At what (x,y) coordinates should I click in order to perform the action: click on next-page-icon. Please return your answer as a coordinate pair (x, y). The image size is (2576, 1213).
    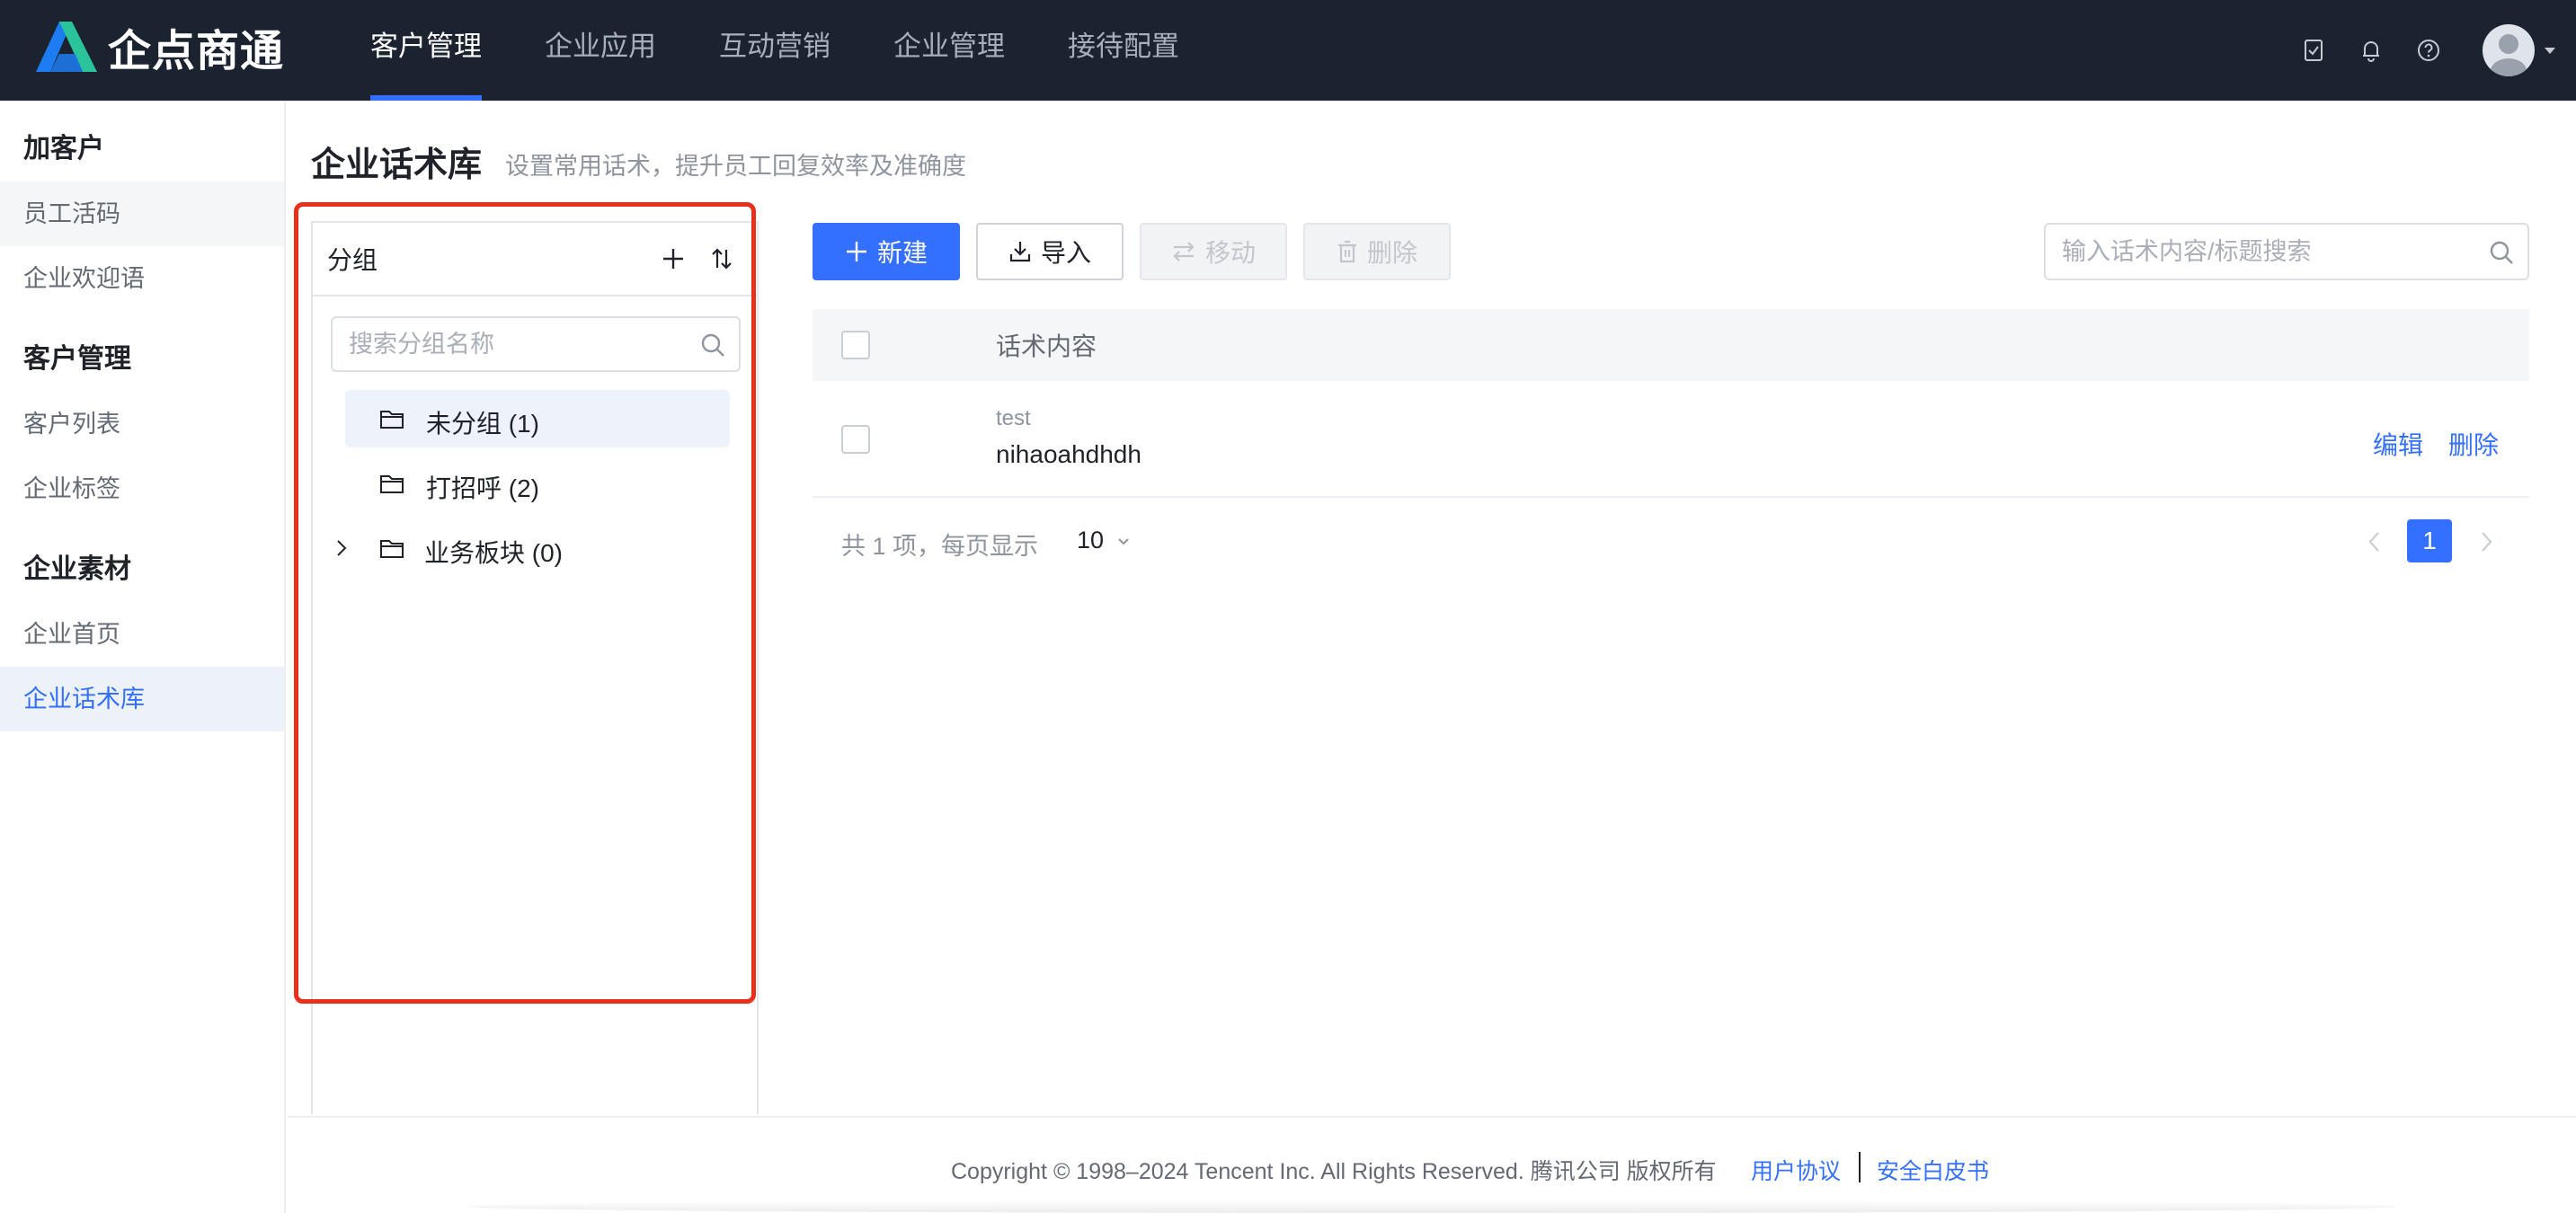
    Looking at the image, I should click on (2486, 541).